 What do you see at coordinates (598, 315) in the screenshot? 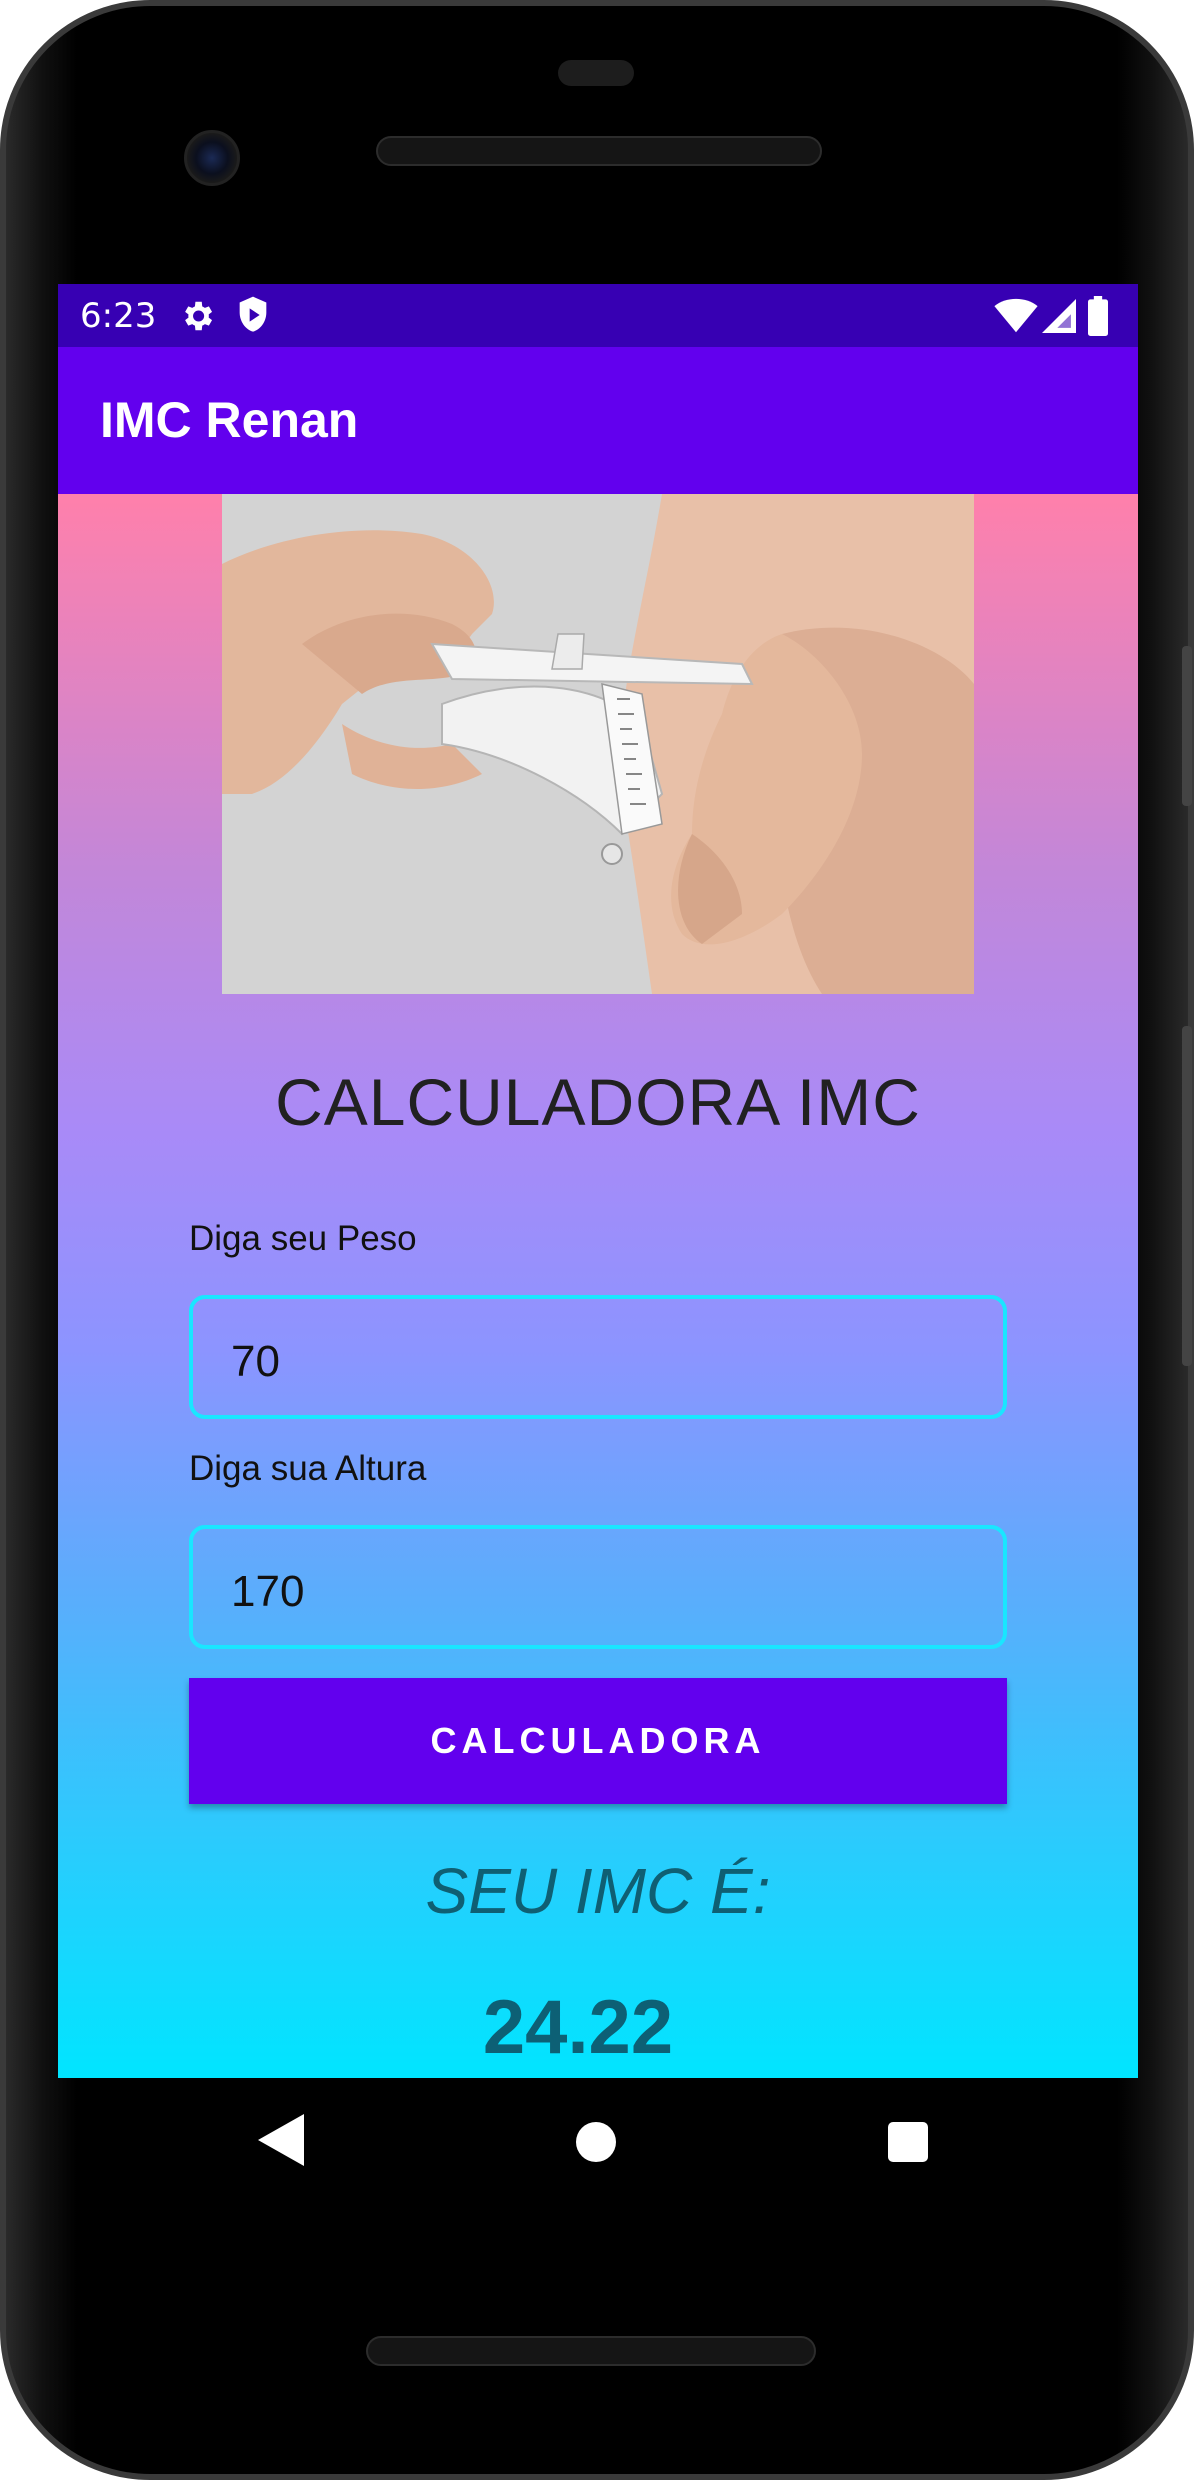
I see `status-bar: 6:23` at bounding box center [598, 315].